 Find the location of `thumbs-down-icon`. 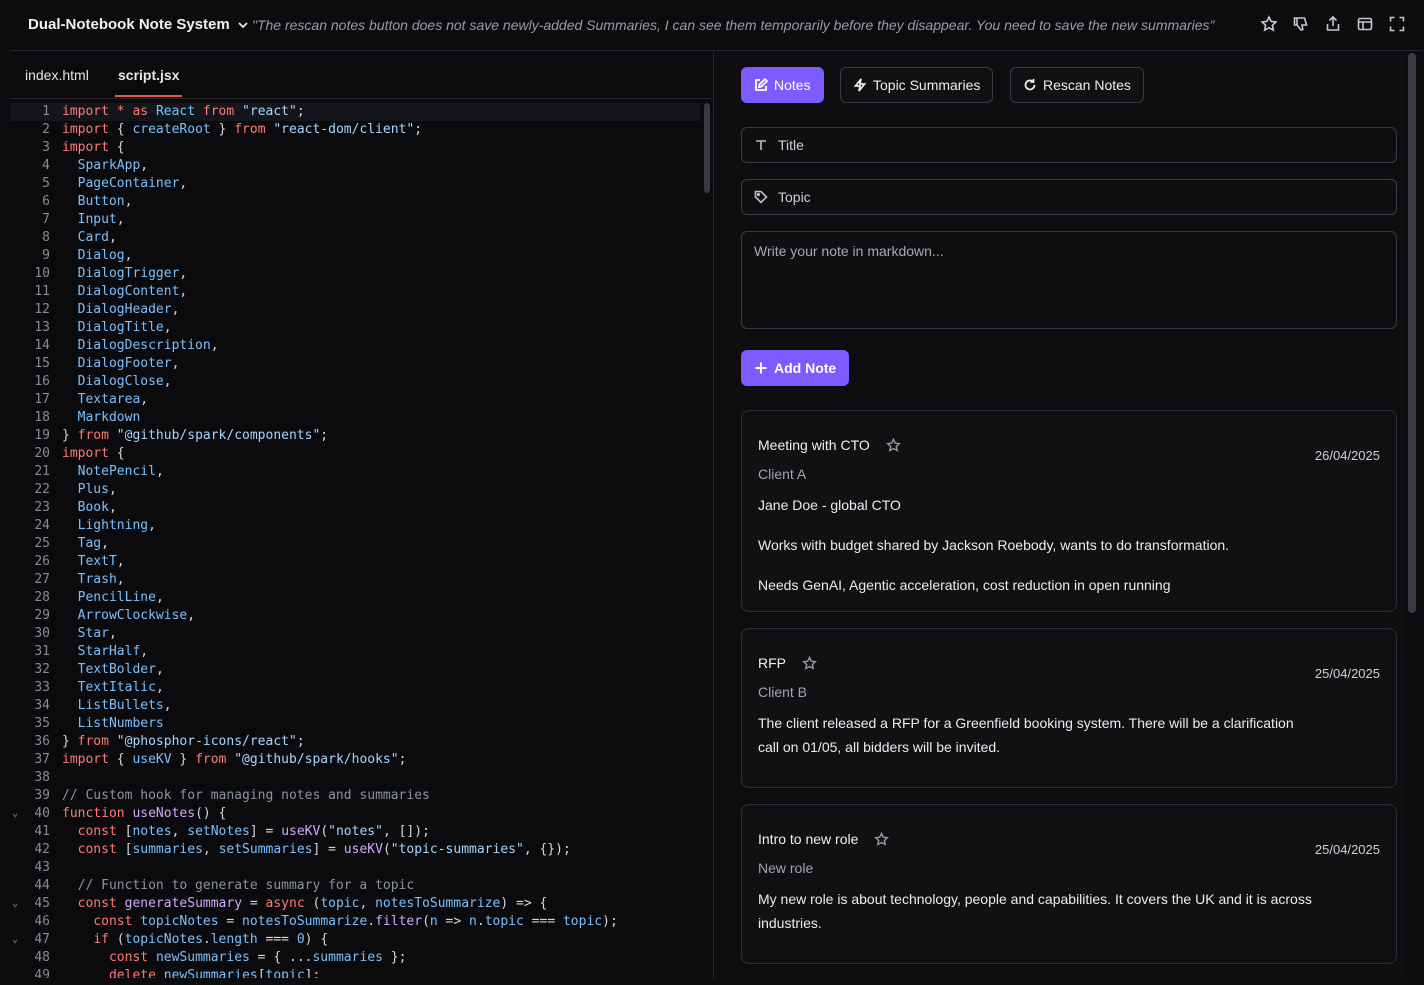

thumbs-down-icon is located at coordinates (1301, 24).